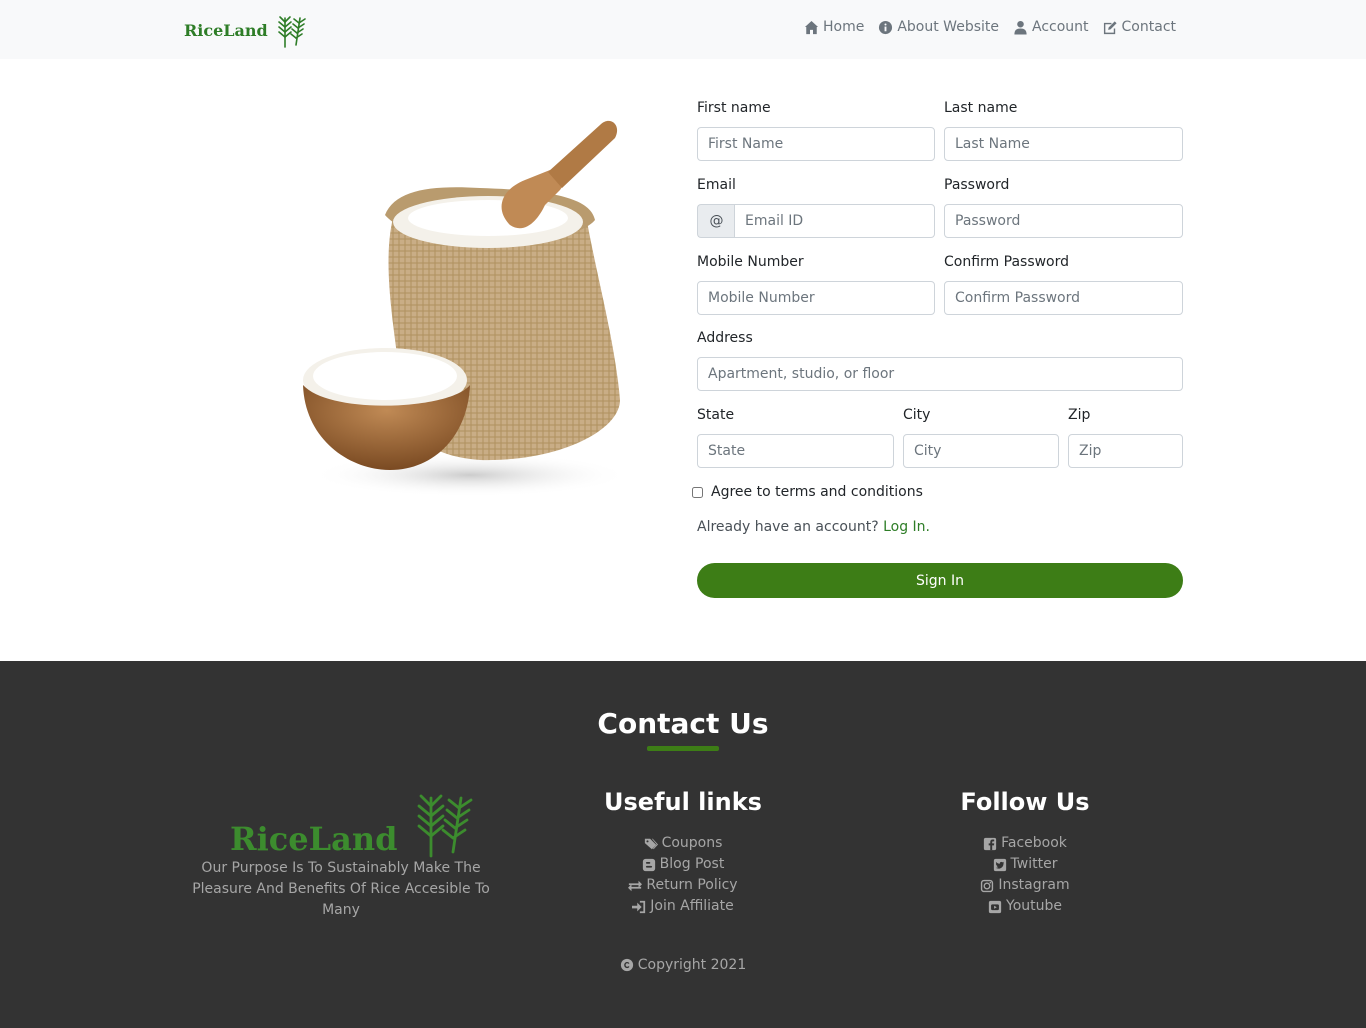 Image resolution: width=1366 pixels, height=1028 pixels. I want to click on follow-us-list: Facebook Twitter Instagram Youtube, so click(1025, 875).